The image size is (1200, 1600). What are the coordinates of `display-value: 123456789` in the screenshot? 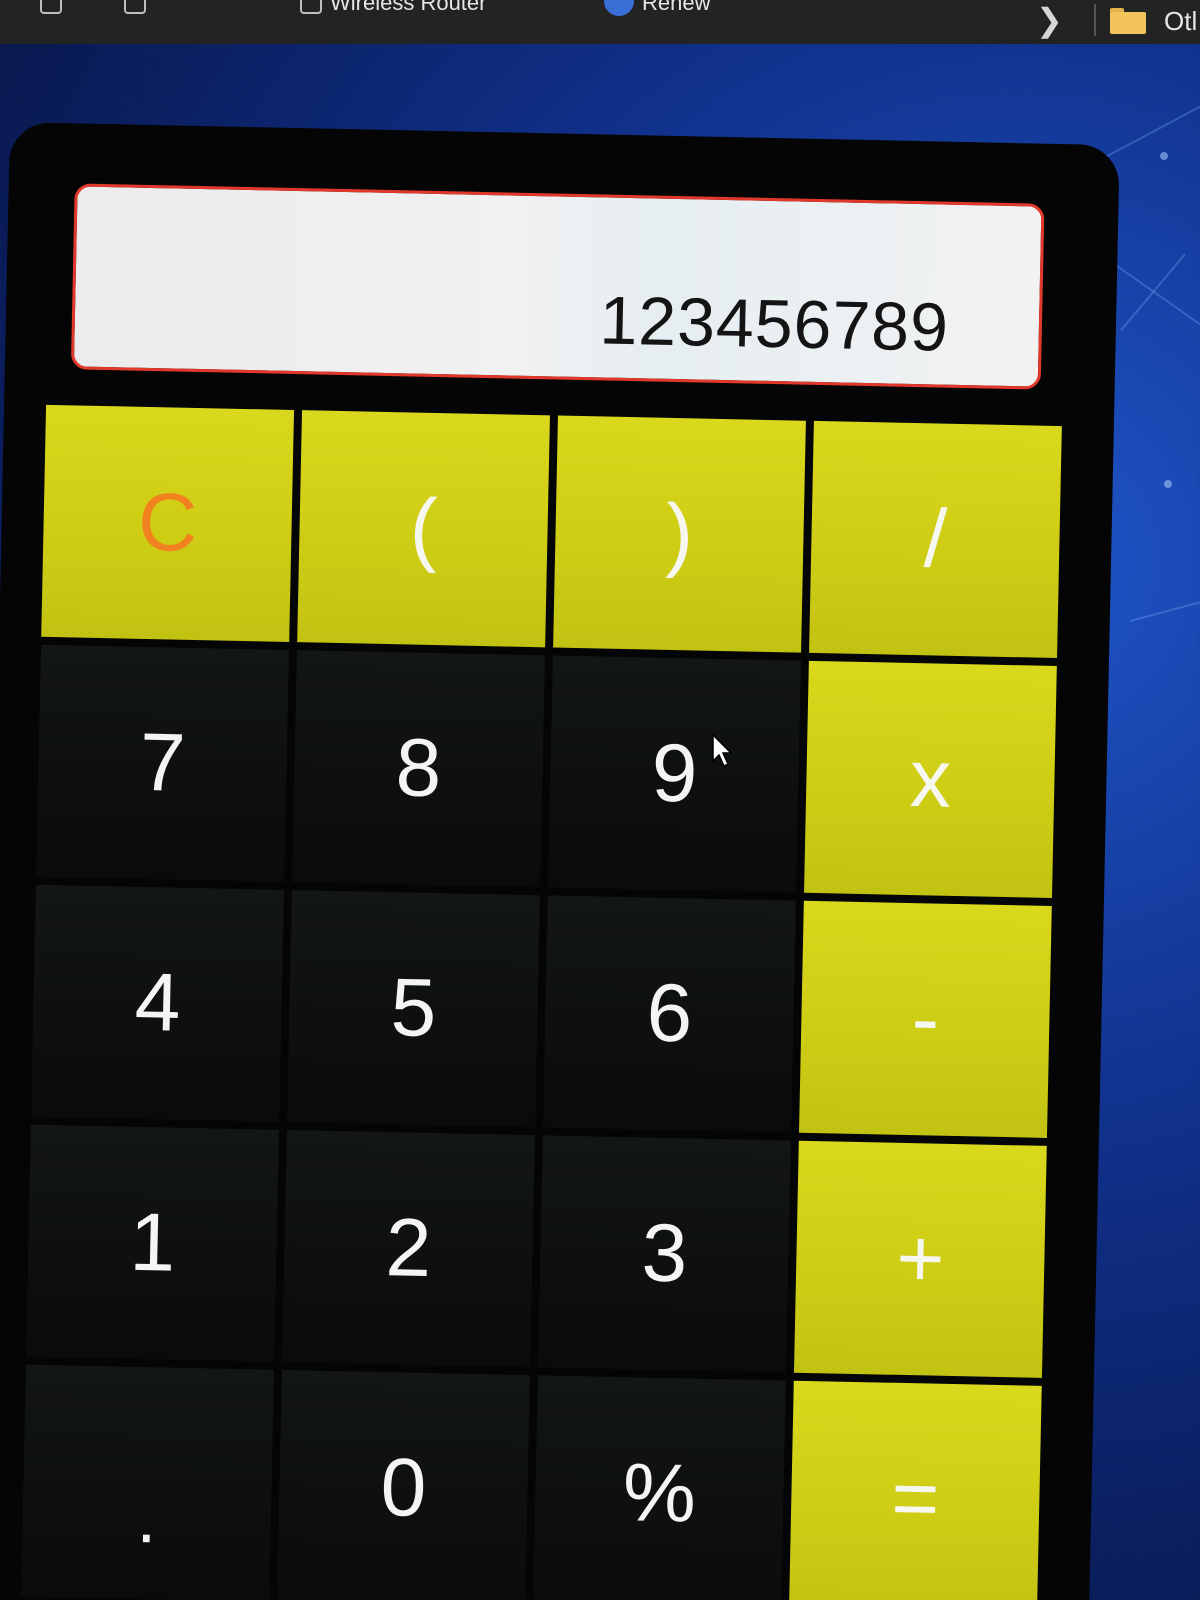 It's located at (774, 324).